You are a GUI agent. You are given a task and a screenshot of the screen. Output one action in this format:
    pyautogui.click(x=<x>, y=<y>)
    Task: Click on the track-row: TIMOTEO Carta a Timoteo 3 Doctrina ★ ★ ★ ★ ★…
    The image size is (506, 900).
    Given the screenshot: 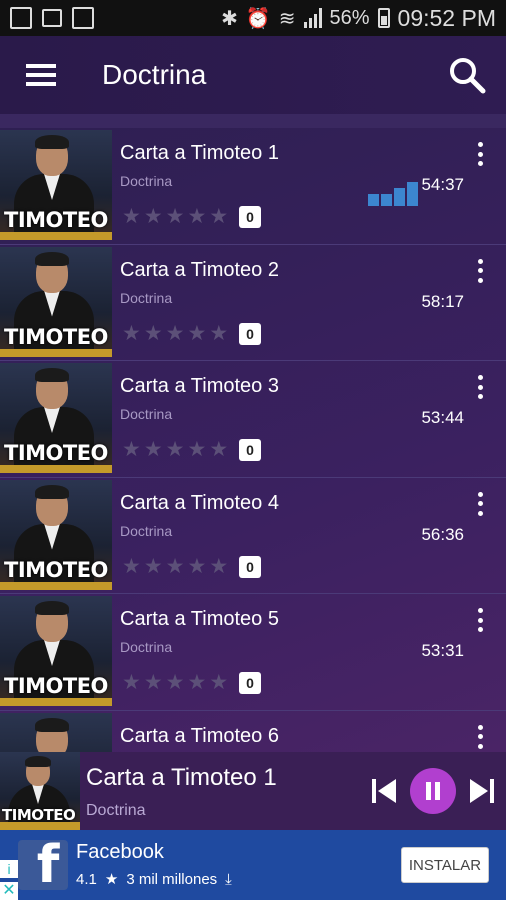 What is the action you would take?
    pyautogui.click(x=253, y=419)
    